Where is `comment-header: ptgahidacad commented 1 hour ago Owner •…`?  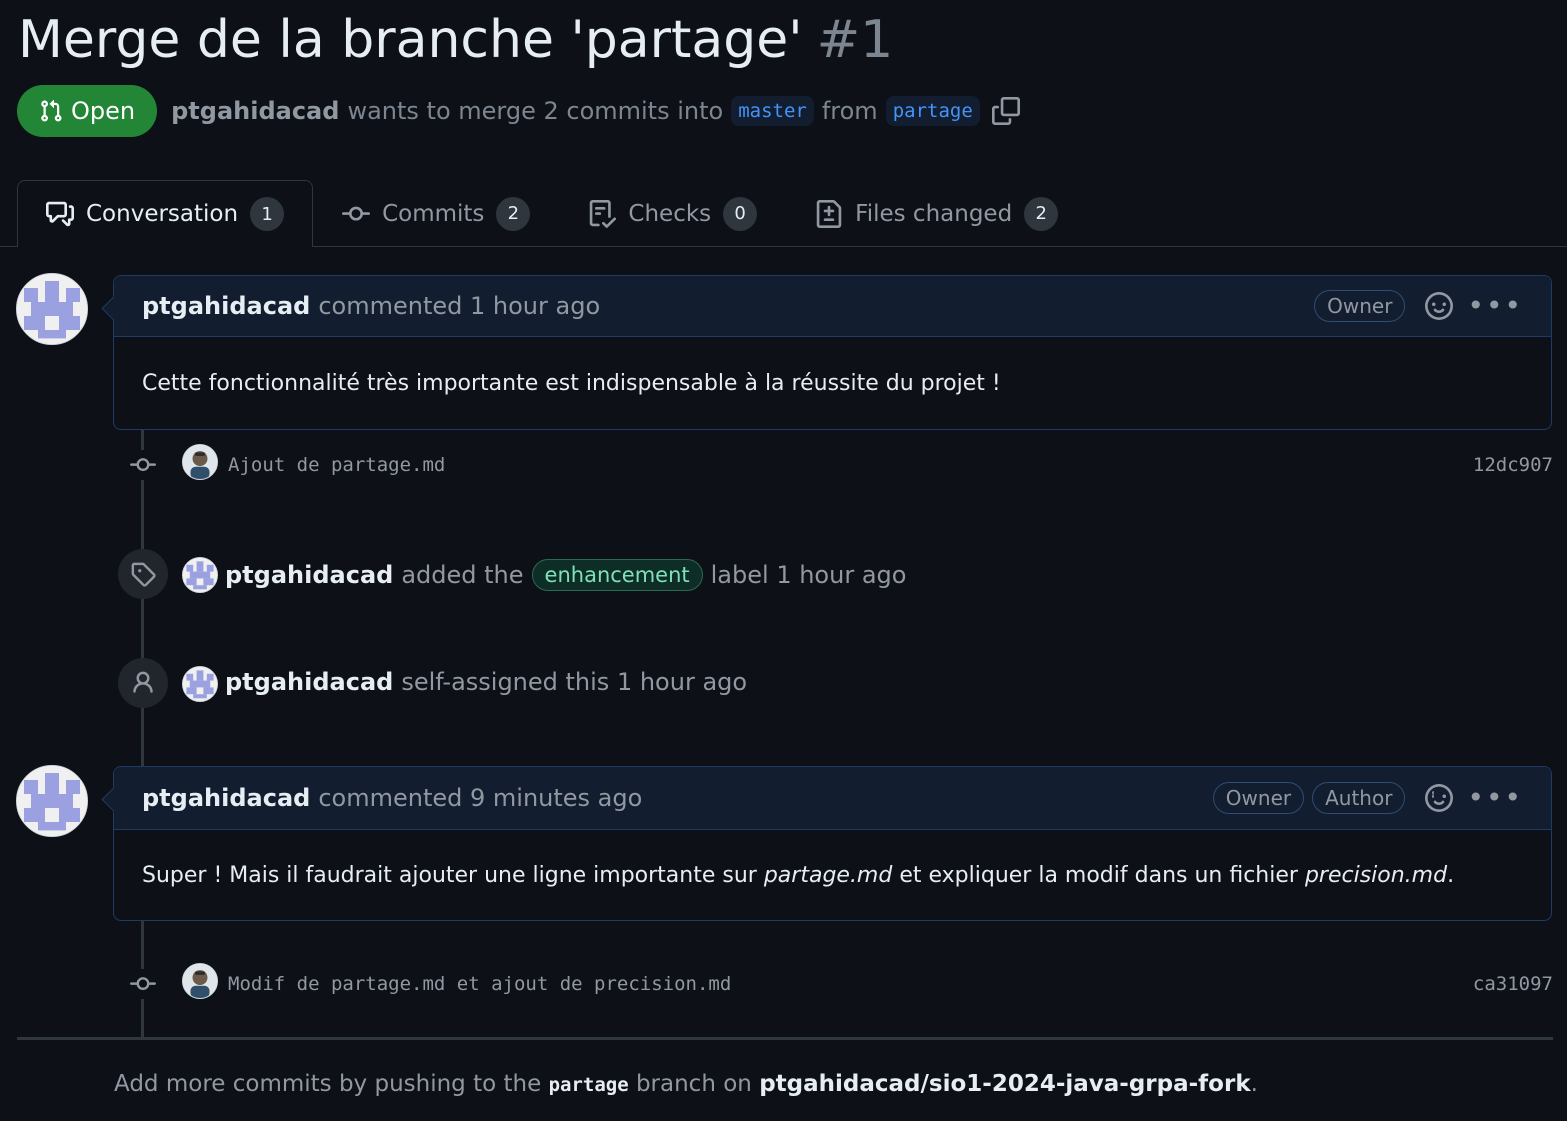 comment-header: ptgahidacad commented 1 hour ago Owner •… is located at coordinates (832, 306).